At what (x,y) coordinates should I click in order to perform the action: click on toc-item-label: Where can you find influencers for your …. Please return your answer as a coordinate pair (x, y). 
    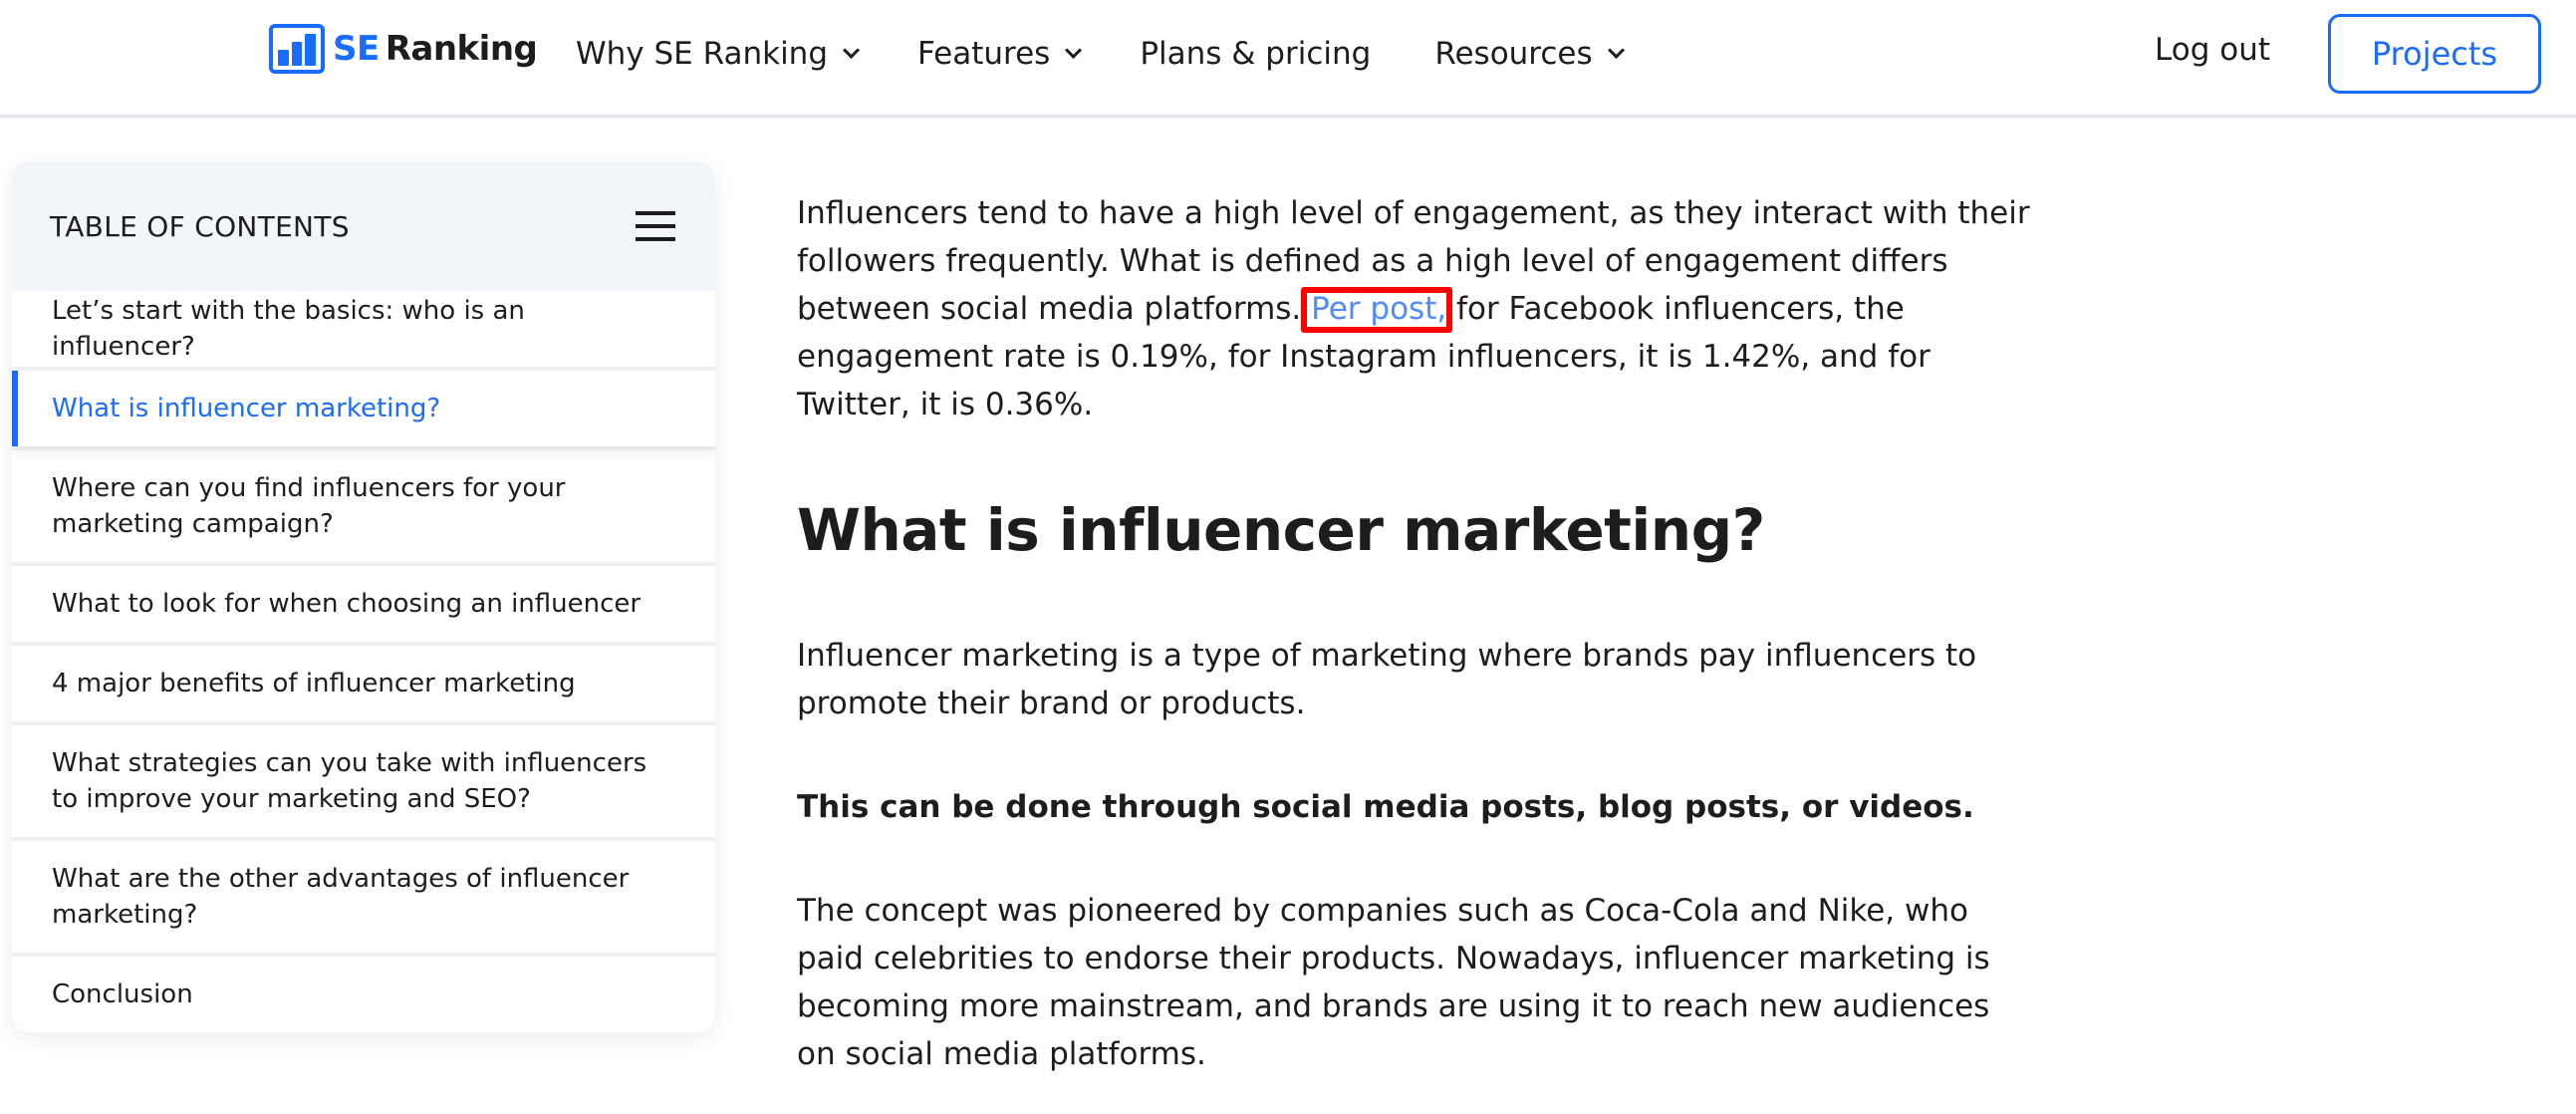
    Looking at the image, I should click on (309, 506).